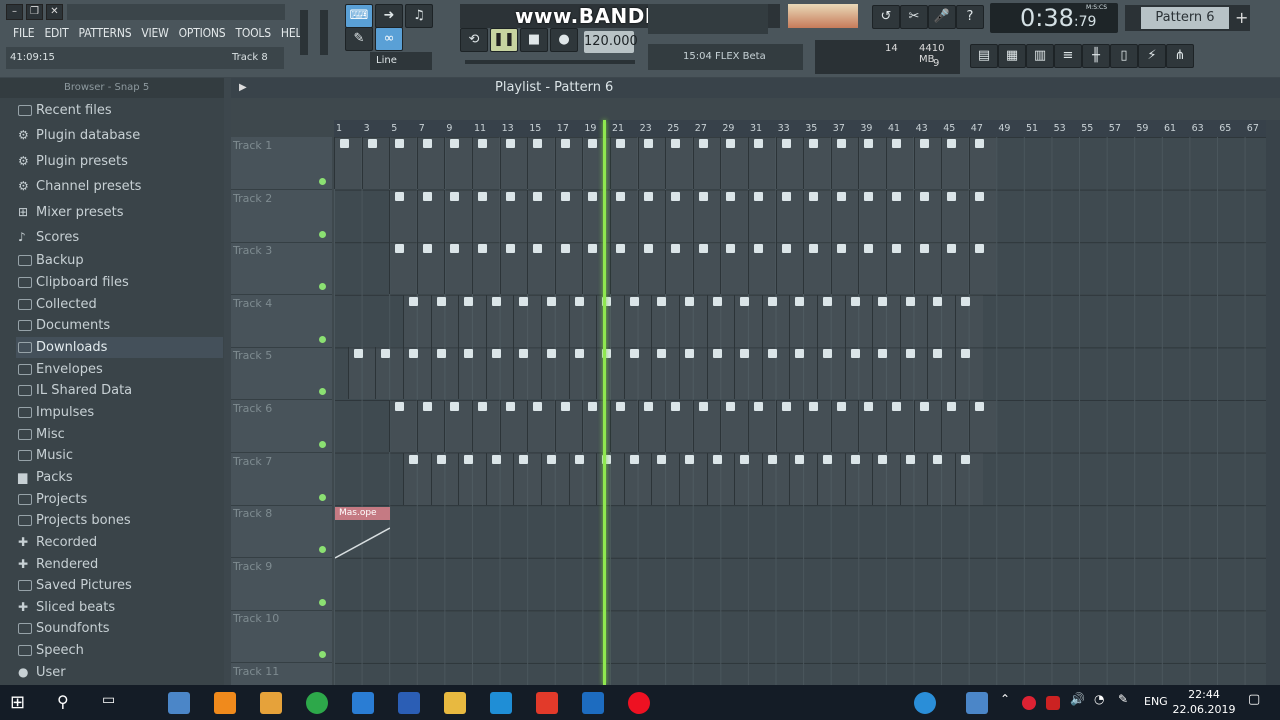  I want to click on browser-item: Misc, so click(119, 434).